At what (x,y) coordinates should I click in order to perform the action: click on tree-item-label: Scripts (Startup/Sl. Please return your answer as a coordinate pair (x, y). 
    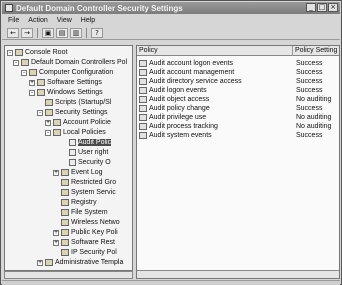
    Looking at the image, I should click on (83, 102).